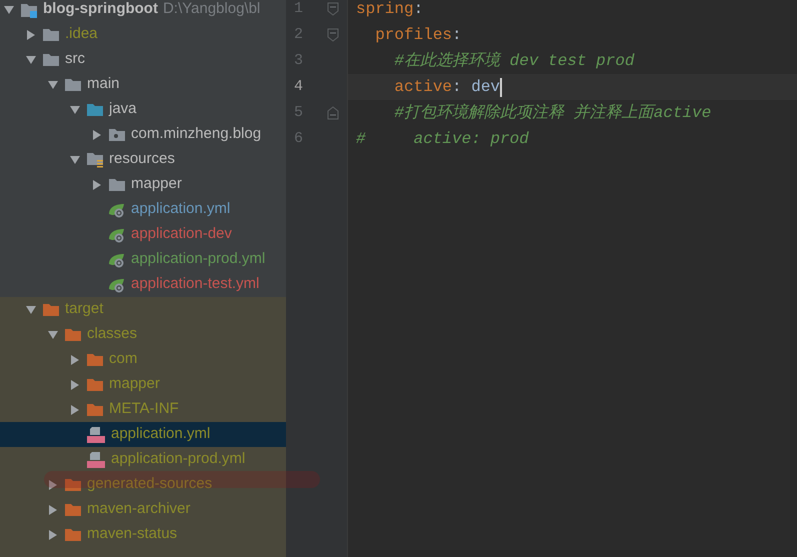 The height and width of the screenshot is (557, 797). Describe the element at coordinates (181, 234) in the screenshot. I see `tree-item-label: application-dev` at that location.